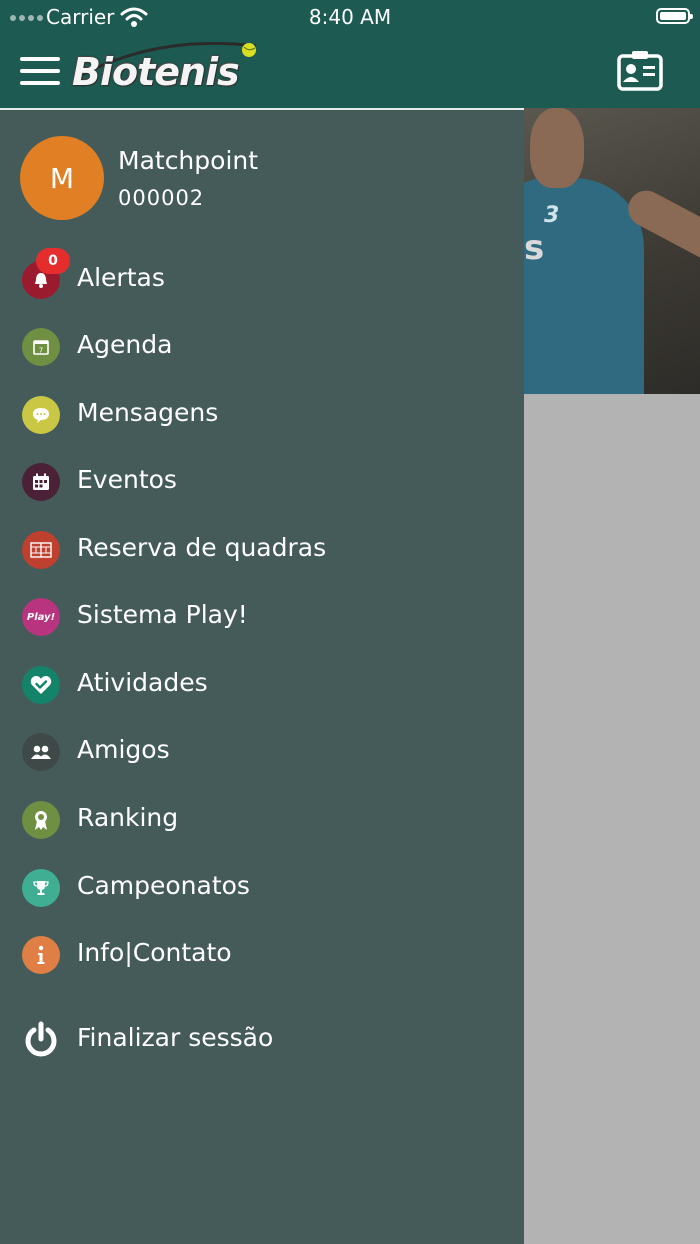 This screenshot has width=700, height=1244. I want to click on menu-item-label: Mensagens, so click(148, 412).